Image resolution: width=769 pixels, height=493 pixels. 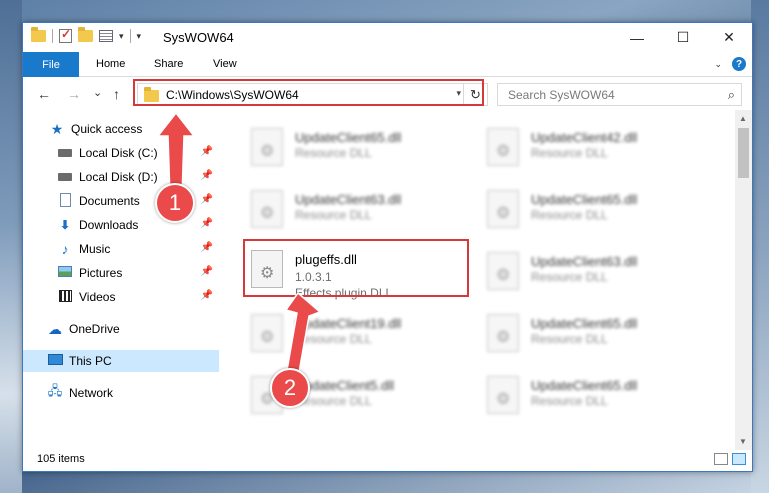 I want to click on sidebar-item-label: Music, so click(x=95, y=249).